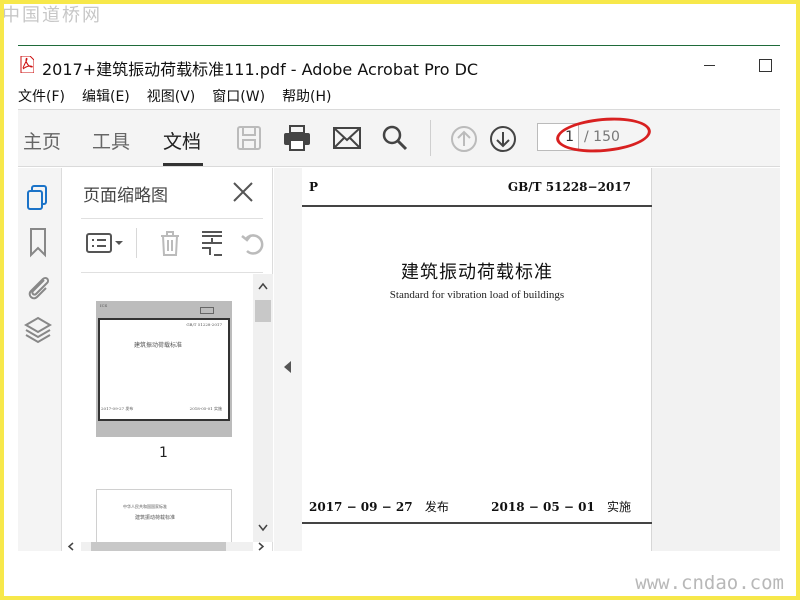  Describe the element at coordinates (436, 507) in the screenshot. I see `issue-label: 发布` at that location.